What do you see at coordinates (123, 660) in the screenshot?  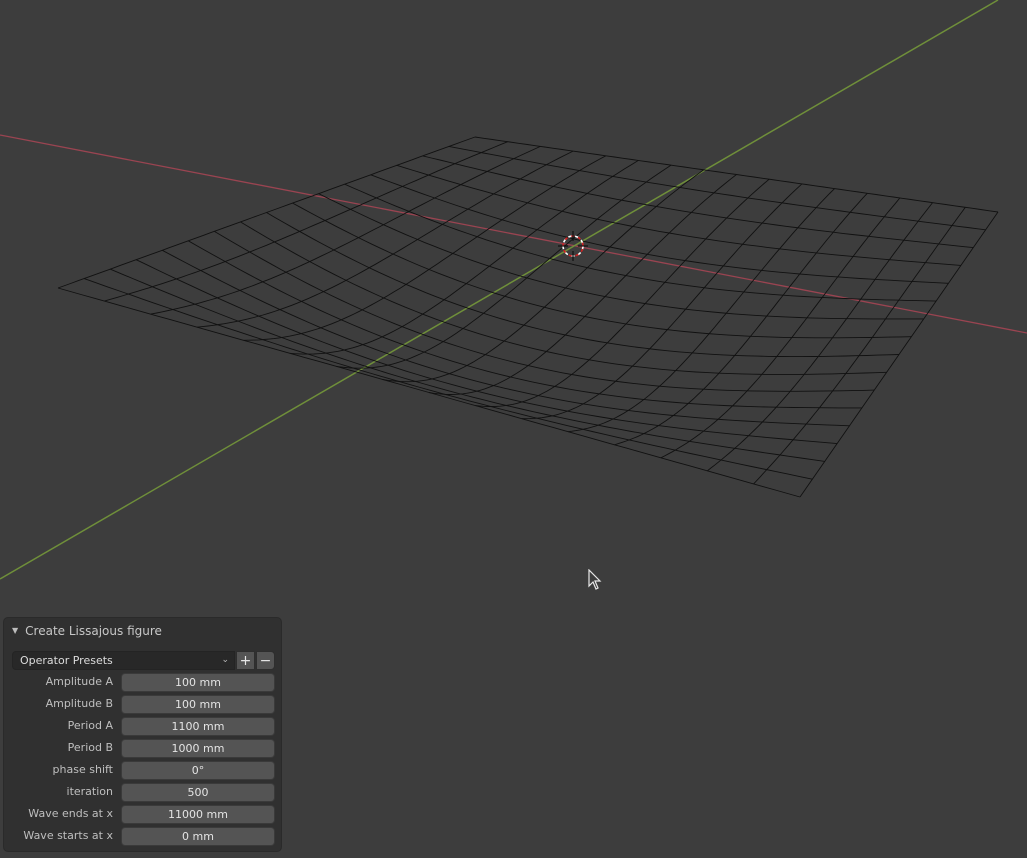 I see `operator-presets-dropdown: Operator Presets ⌄` at bounding box center [123, 660].